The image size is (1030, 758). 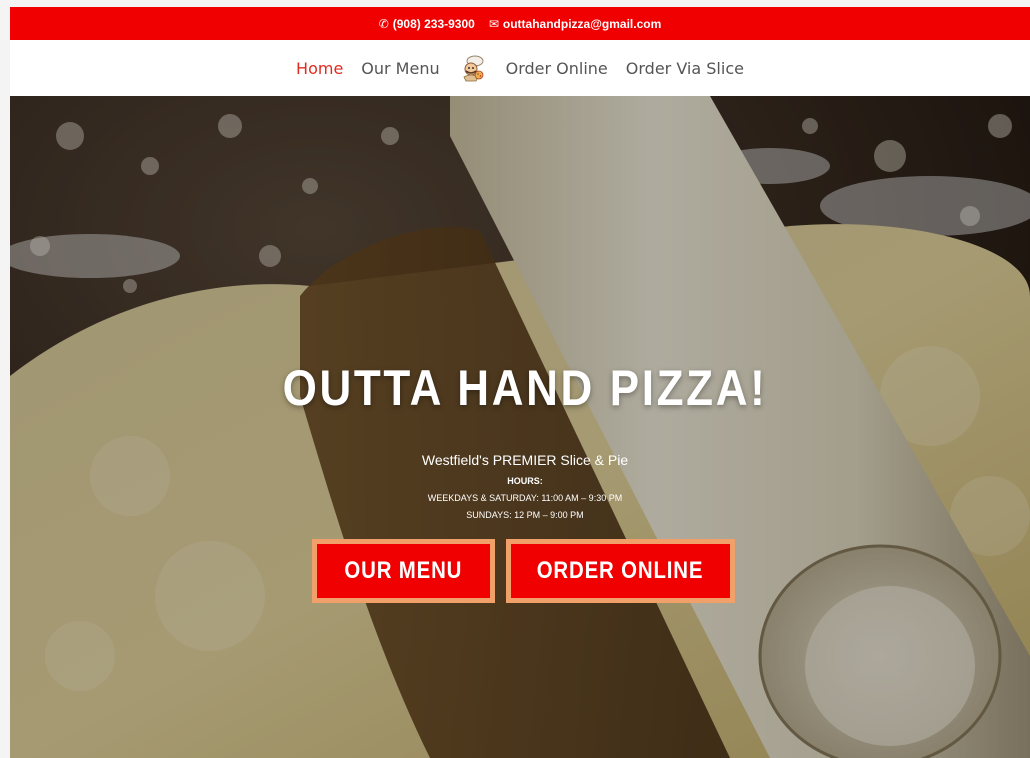 What do you see at coordinates (493, 23) in the screenshot?
I see `envelope-icon: ✉` at bounding box center [493, 23].